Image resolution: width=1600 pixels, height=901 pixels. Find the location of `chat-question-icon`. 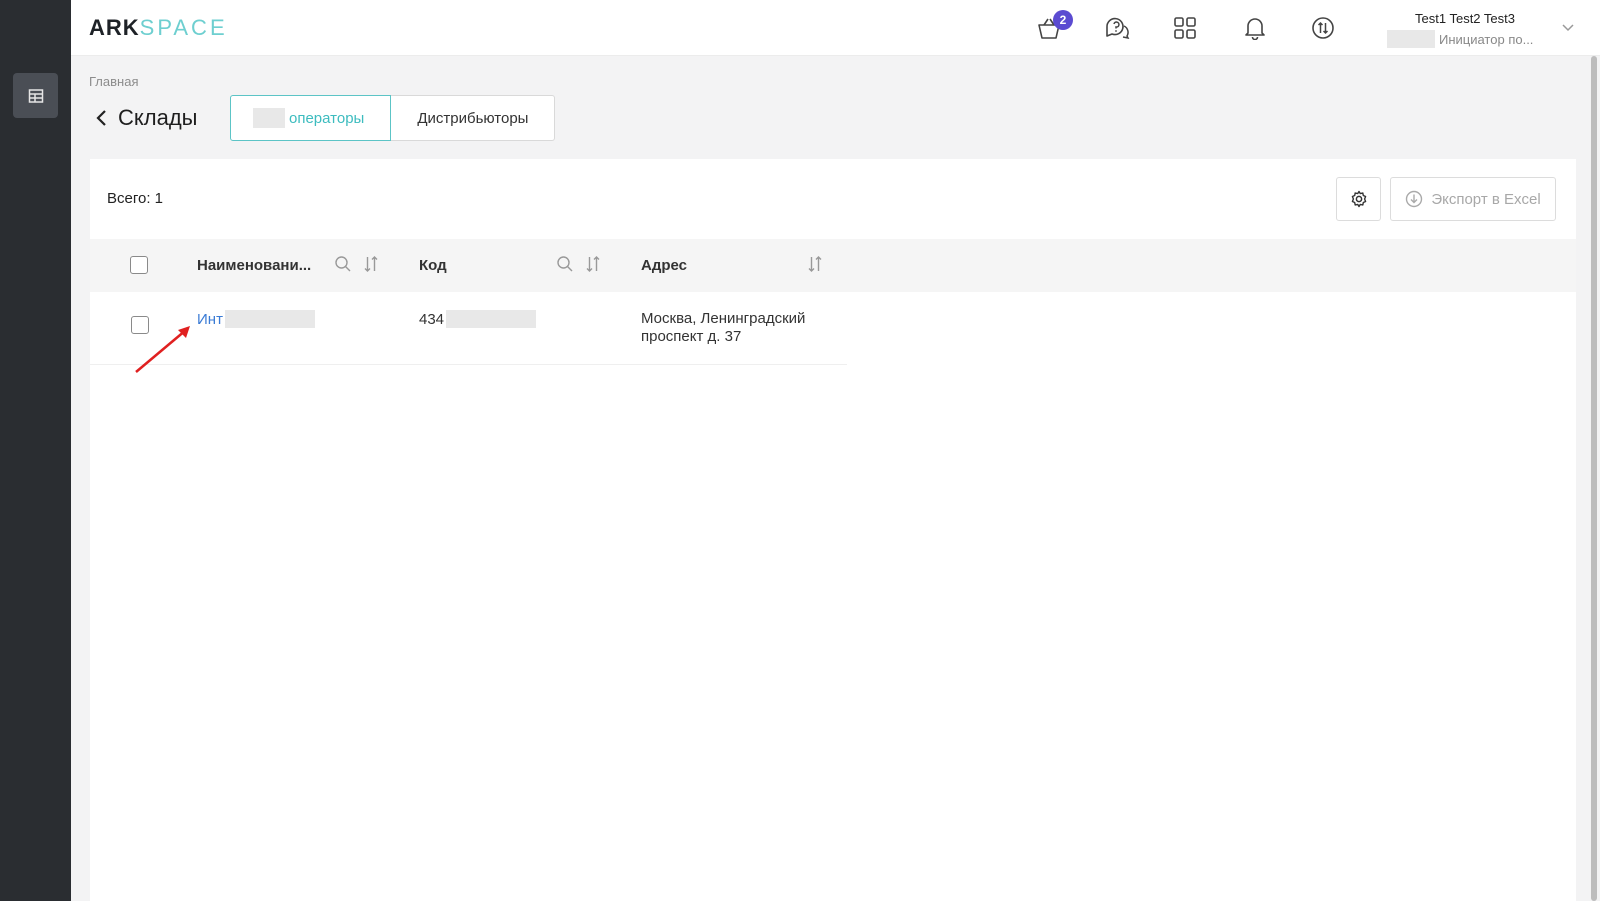

chat-question-icon is located at coordinates (1118, 28).